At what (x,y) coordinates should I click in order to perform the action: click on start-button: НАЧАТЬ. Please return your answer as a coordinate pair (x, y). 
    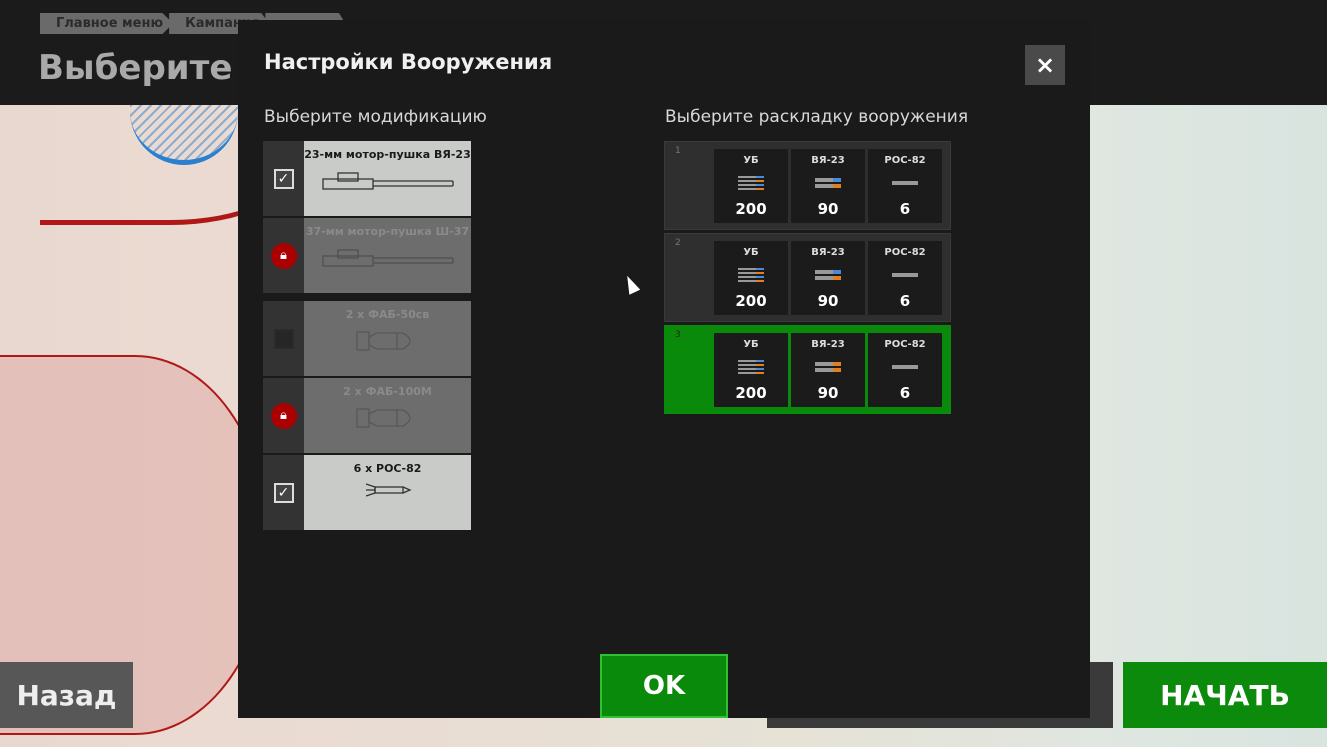
    Looking at the image, I should click on (1225, 695).